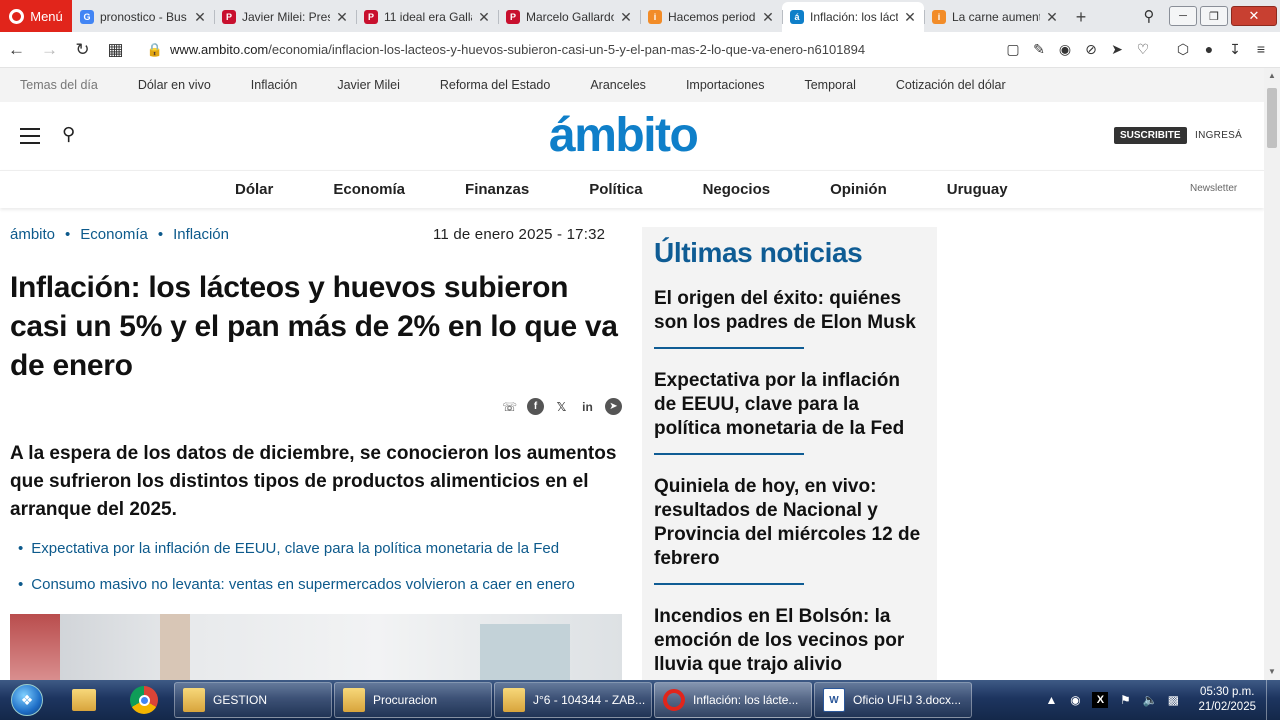 This screenshot has width=1280, height=720. What do you see at coordinates (84, 700) in the screenshot?
I see `pinned-explorer-icon` at bounding box center [84, 700].